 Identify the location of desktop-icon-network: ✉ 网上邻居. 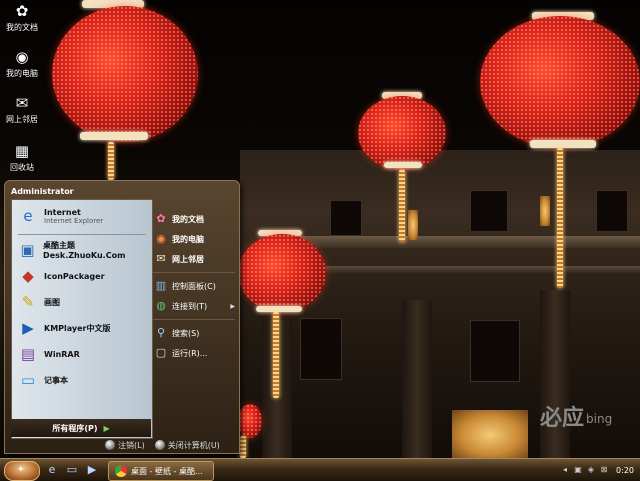
(22, 109).